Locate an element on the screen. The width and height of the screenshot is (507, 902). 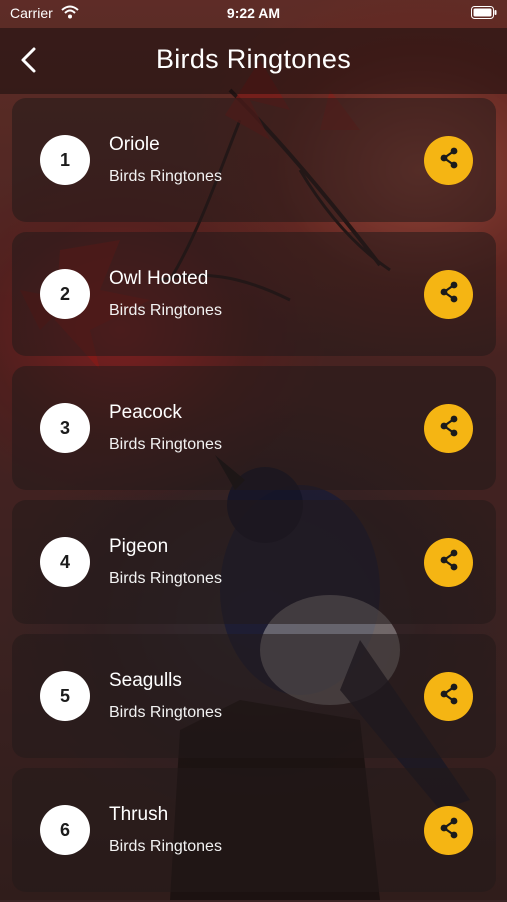
ringtone-item: 3 Peacock Birds Ringtones is located at coordinates (254, 428).